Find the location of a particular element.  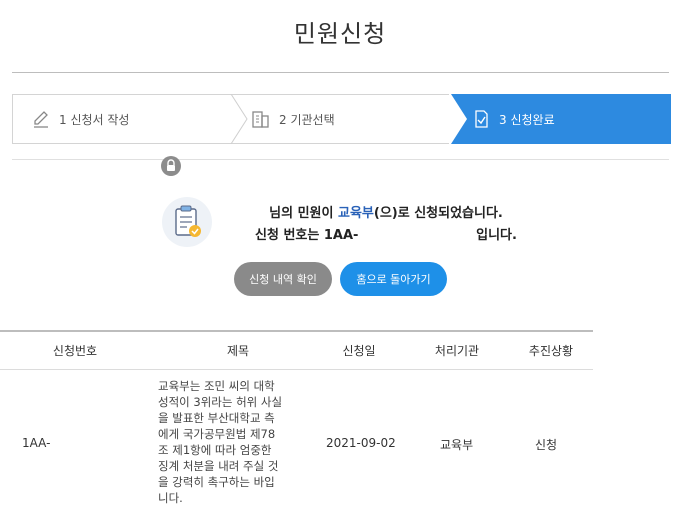

column-header-agency: 처리기관 is located at coordinates (457, 351).